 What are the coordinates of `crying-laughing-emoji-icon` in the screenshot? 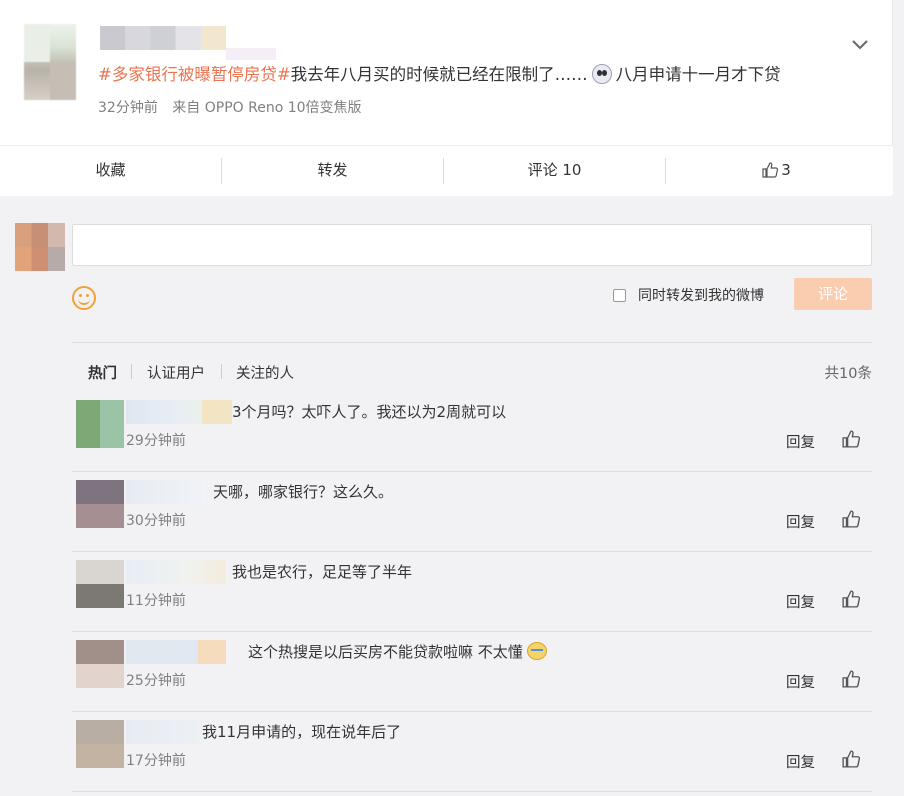 It's located at (536, 651).